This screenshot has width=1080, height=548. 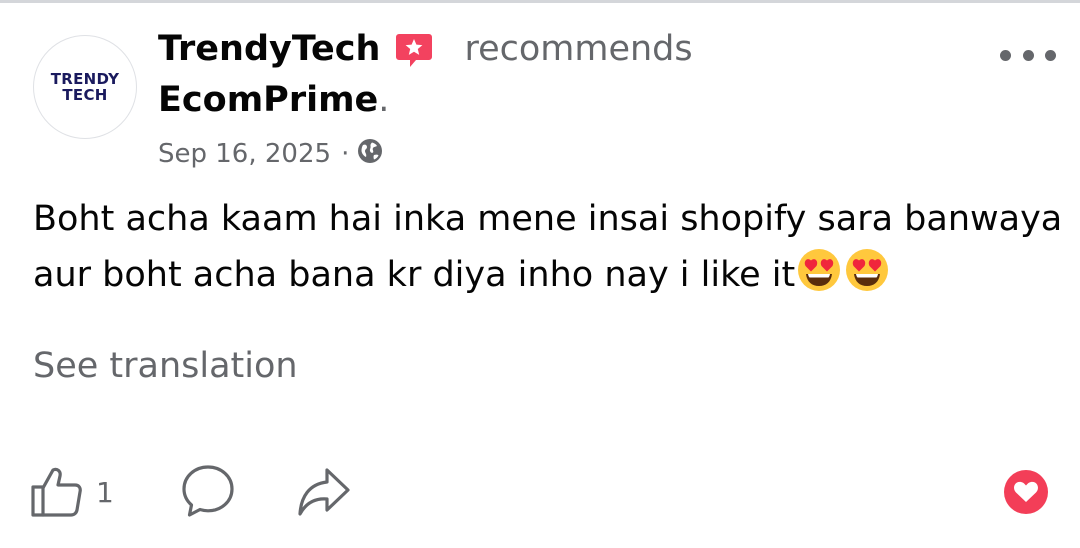 I want to click on post-meta: Sep 16, 2025 ·, so click(x=270, y=154).